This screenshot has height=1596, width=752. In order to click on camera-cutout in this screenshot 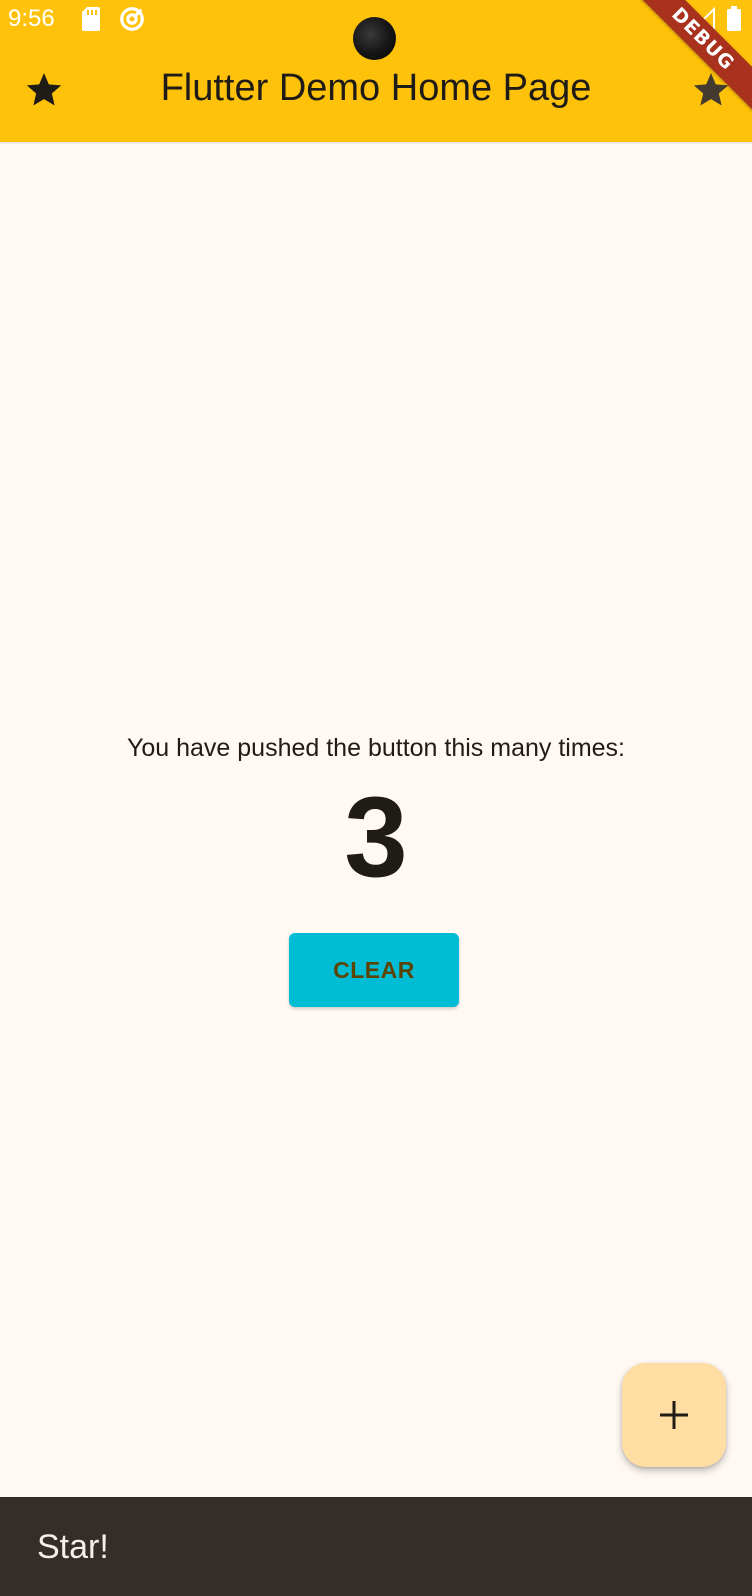, I will do `click(374, 38)`.